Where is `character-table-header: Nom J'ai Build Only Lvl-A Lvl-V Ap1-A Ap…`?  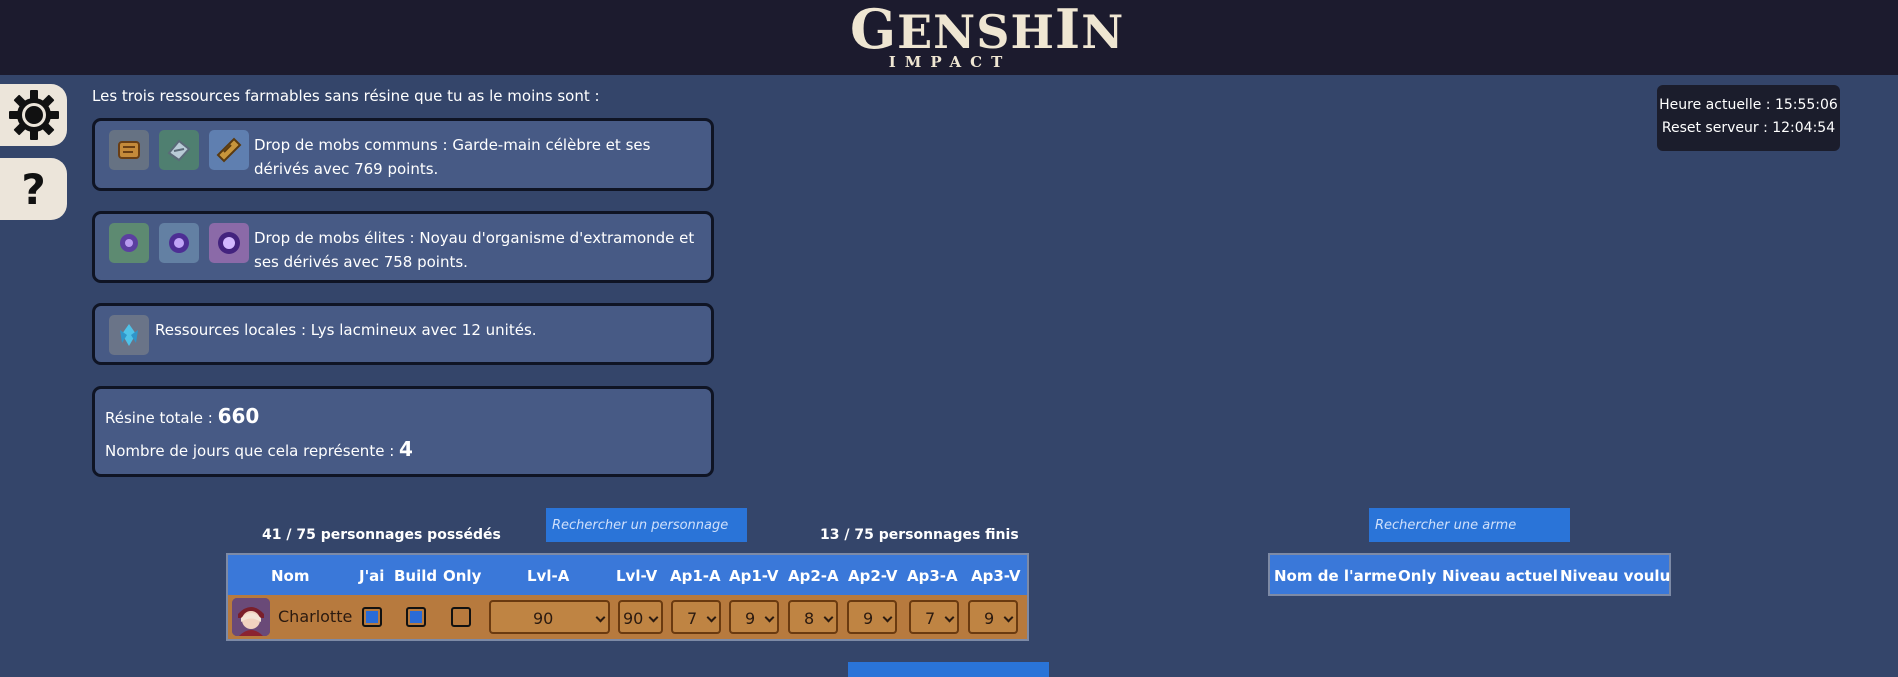 character-table-header: Nom J'ai Build Only Lvl-A Lvl-V Ap1-A Ap… is located at coordinates (627, 575).